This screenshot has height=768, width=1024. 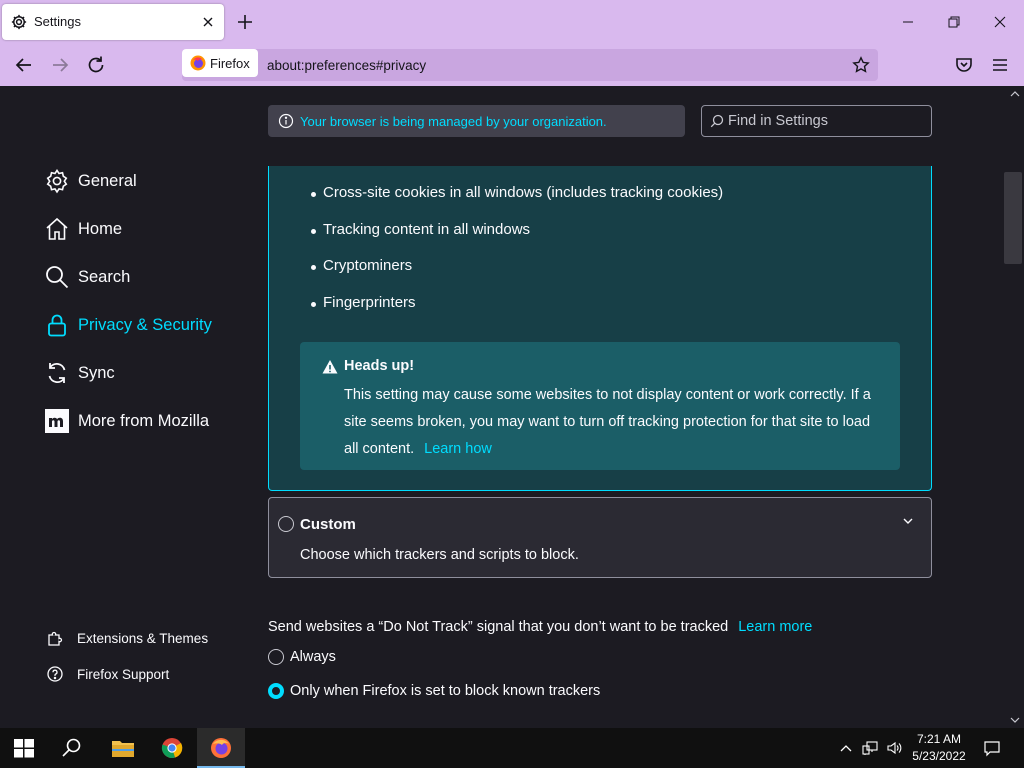 I want to click on sidebar-item-more-from-mozilla: More from Mozilla, so click(x=126, y=421).